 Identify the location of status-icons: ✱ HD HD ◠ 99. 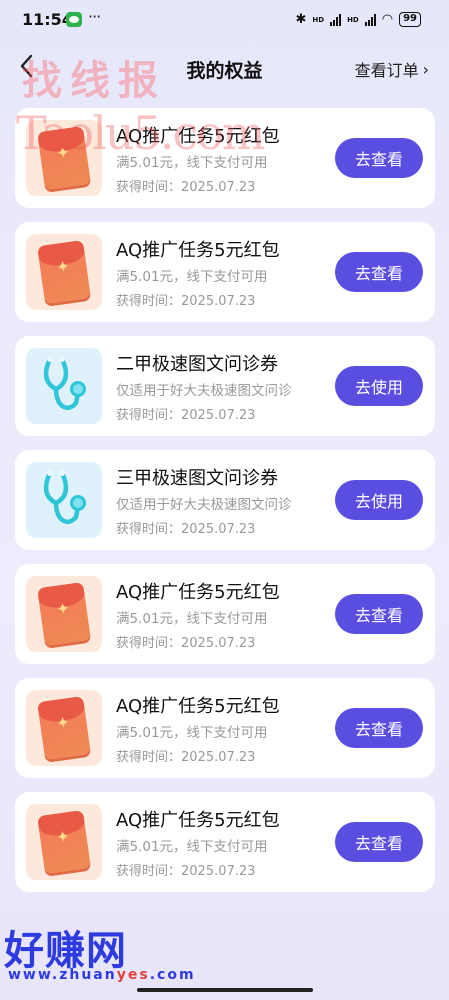
(358, 19).